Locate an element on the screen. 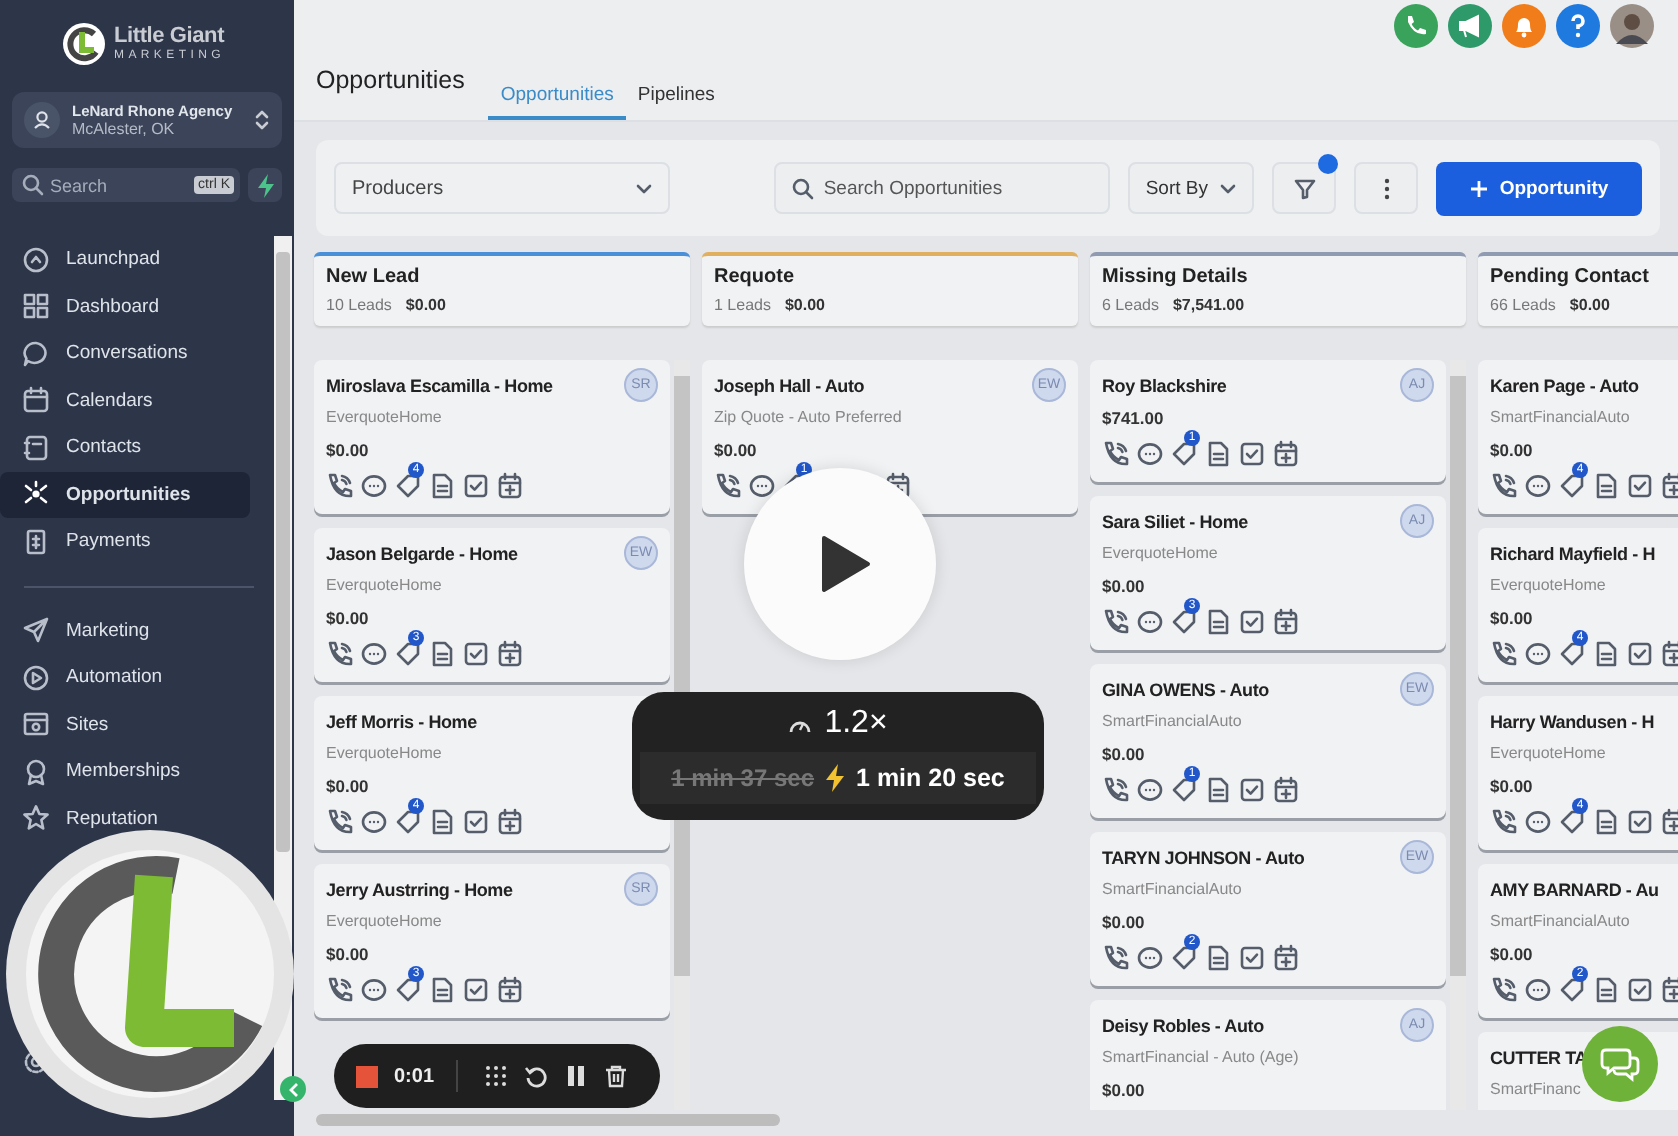  new-duration: 1 min 20 sec is located at coordinates (930, 778).